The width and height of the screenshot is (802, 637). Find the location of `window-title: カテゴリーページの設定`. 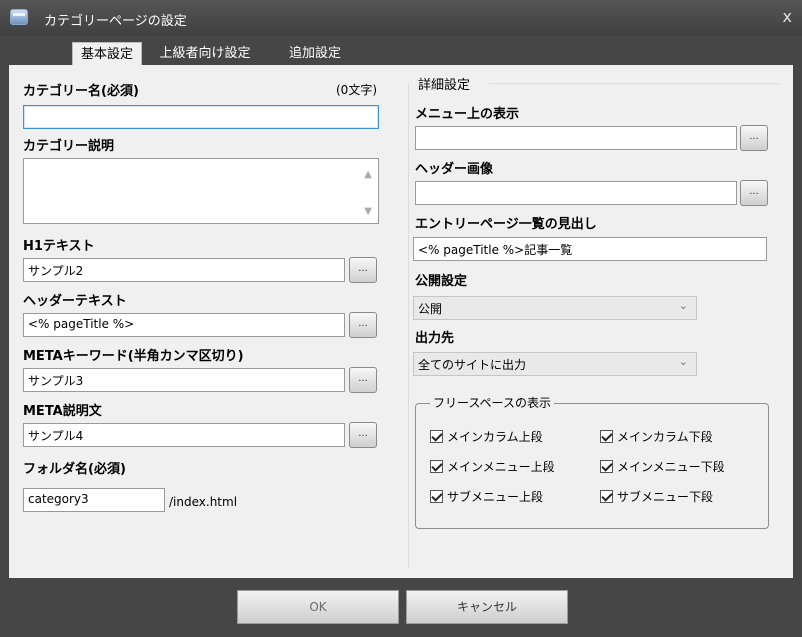

window-title: カテゴリーページの設定 is located at coordinates (115, 21).